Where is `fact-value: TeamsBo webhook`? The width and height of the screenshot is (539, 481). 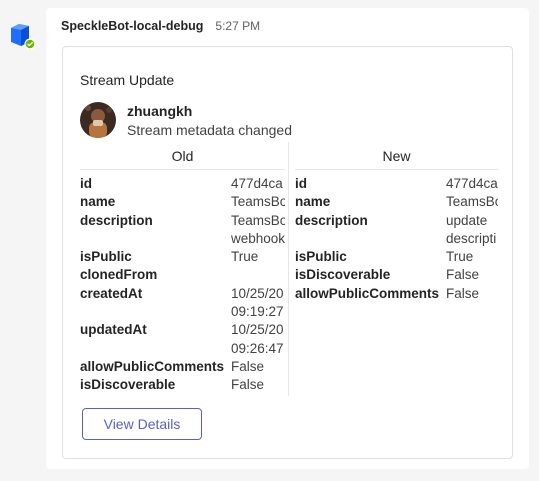
fact-value: TeamsBo webhook is located at coordinates (258, 229).